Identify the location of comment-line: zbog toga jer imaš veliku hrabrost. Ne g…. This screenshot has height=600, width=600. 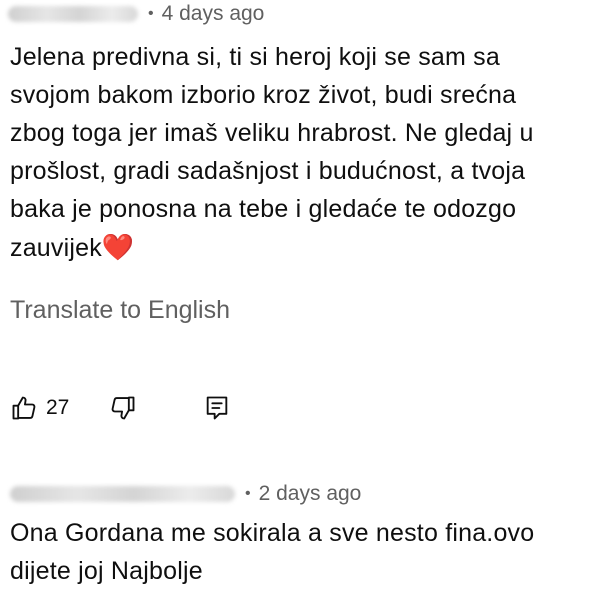
(272, 133).